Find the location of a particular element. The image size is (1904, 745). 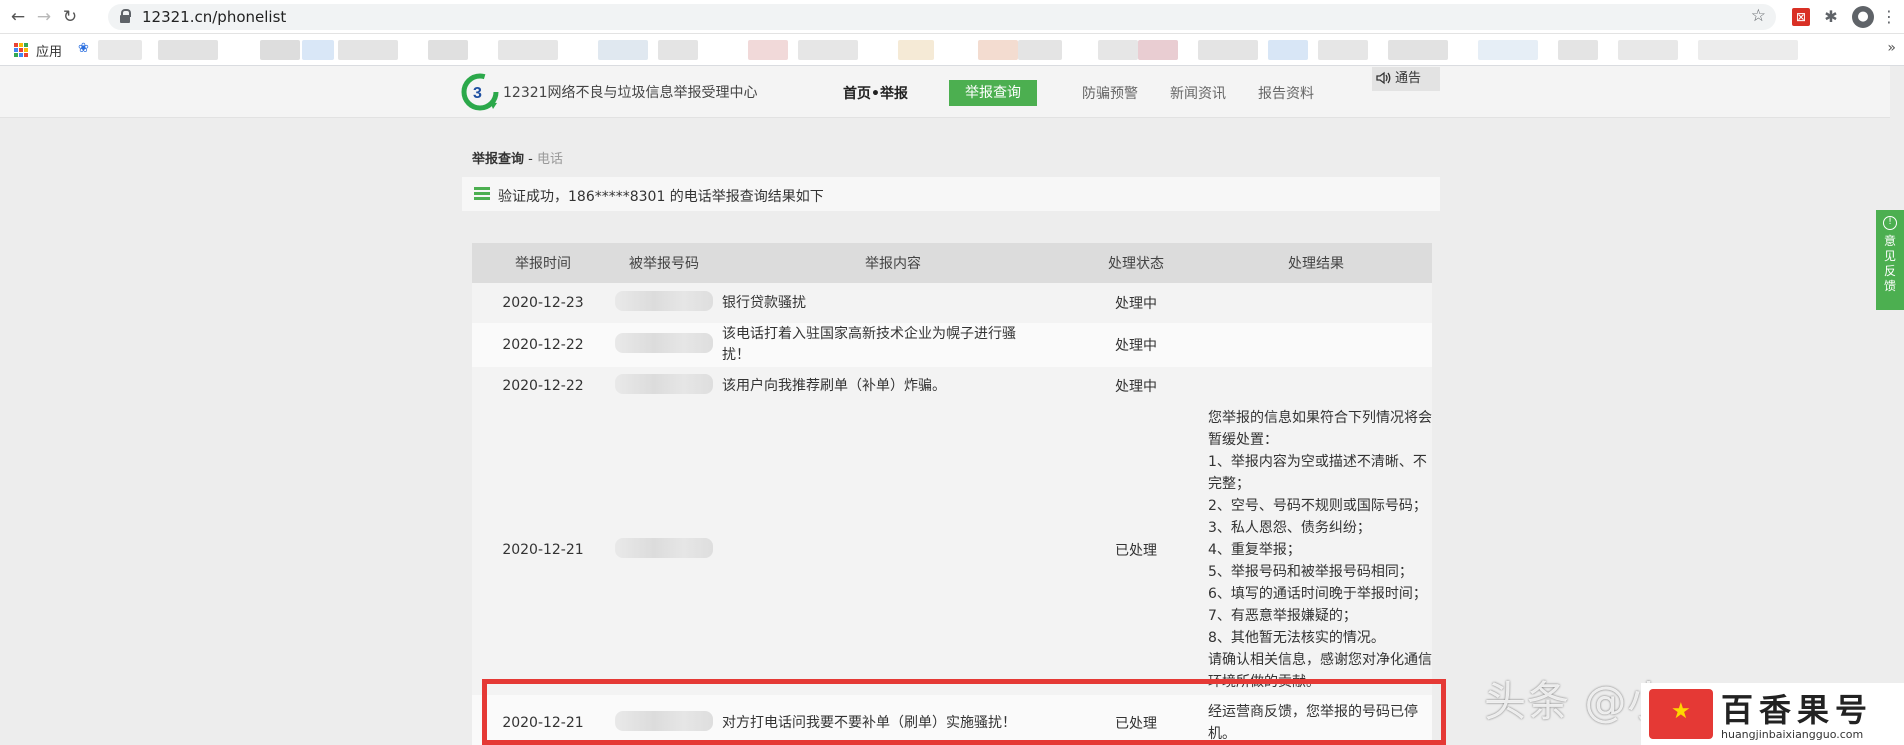

table-row: 2020-12-22 该电话打着入驻国家高新技术企业为幌子进行骚扰！ 处理中 is located at coordinates (952, 345).